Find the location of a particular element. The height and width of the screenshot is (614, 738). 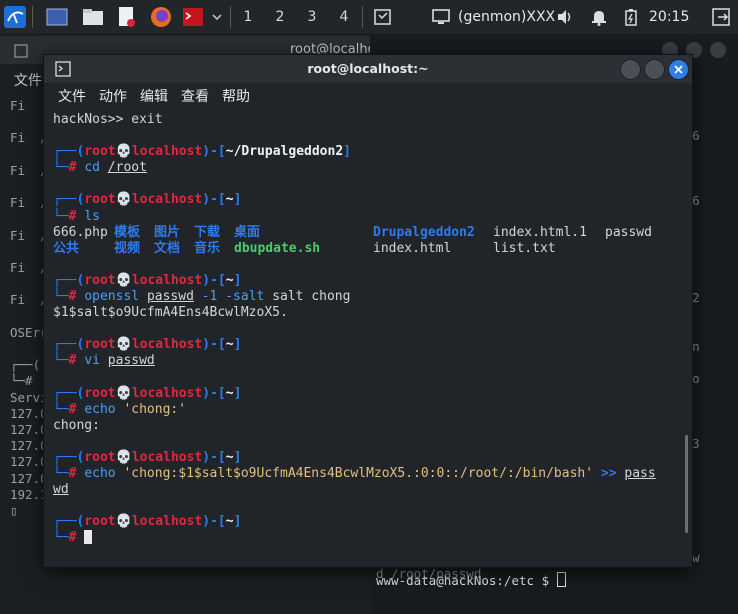

scrollbar is located at coordinates (686, 484).